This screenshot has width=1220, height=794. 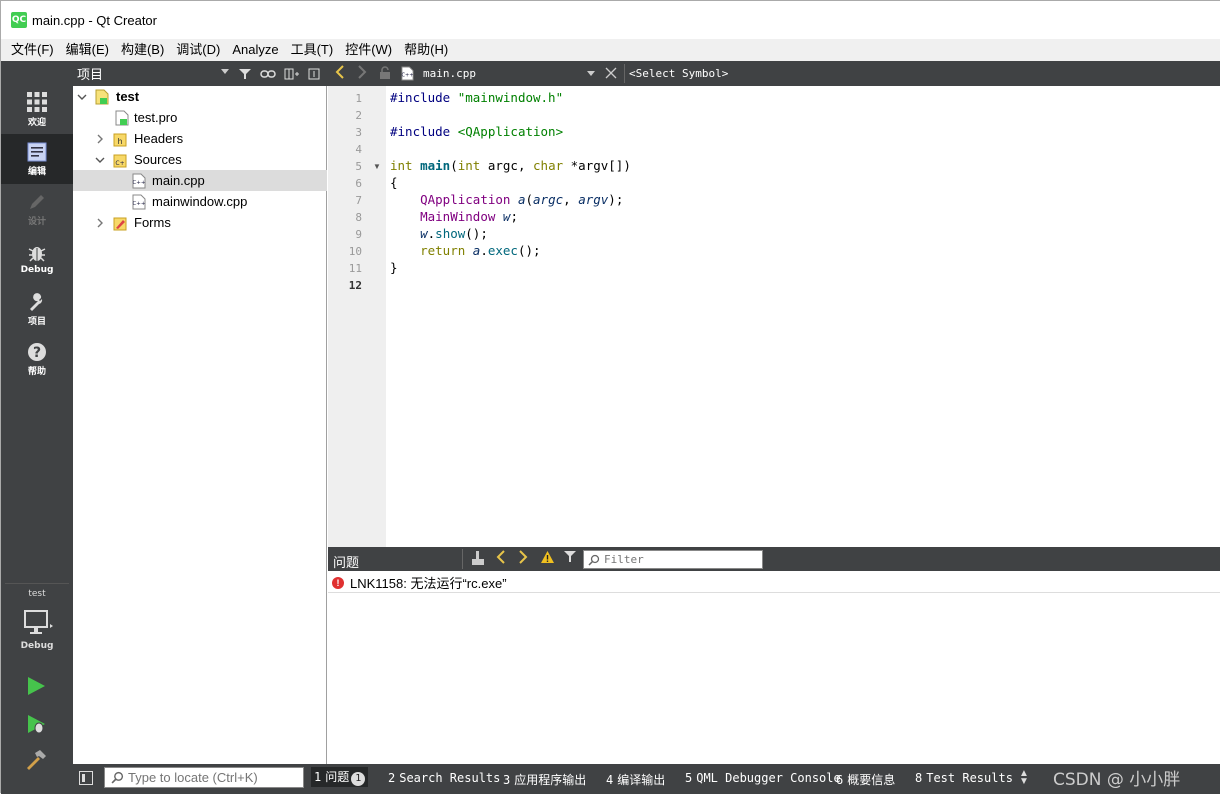 I want to click on header-folder-icon: h, so click(x=120, y=139).